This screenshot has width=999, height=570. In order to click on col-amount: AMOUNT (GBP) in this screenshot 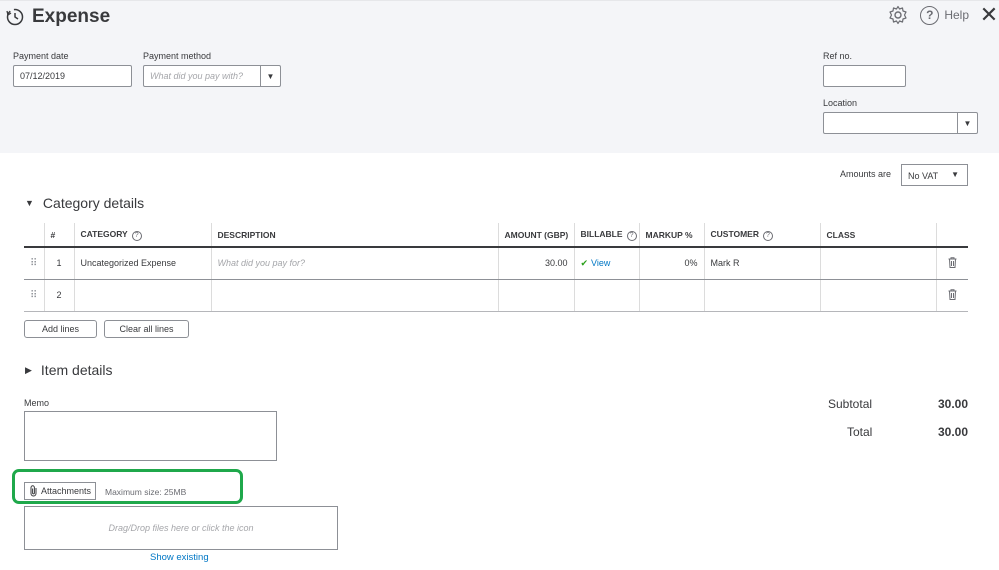, I will do `click(535, 235)`.